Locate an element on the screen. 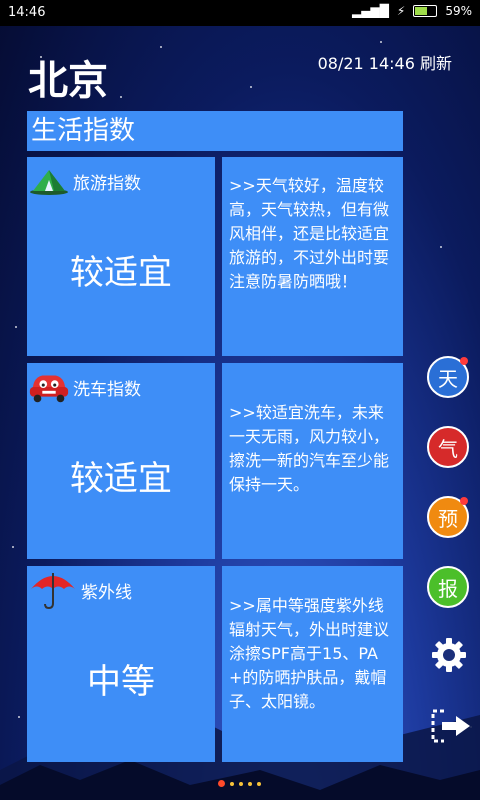  travel-index-card: 旅游指数 较适宜 is located at coordinates (121, 256).